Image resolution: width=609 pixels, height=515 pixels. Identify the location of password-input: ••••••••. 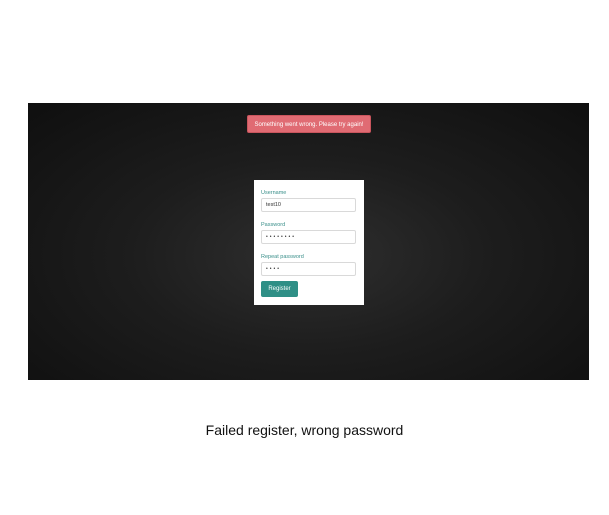
(308, 237).